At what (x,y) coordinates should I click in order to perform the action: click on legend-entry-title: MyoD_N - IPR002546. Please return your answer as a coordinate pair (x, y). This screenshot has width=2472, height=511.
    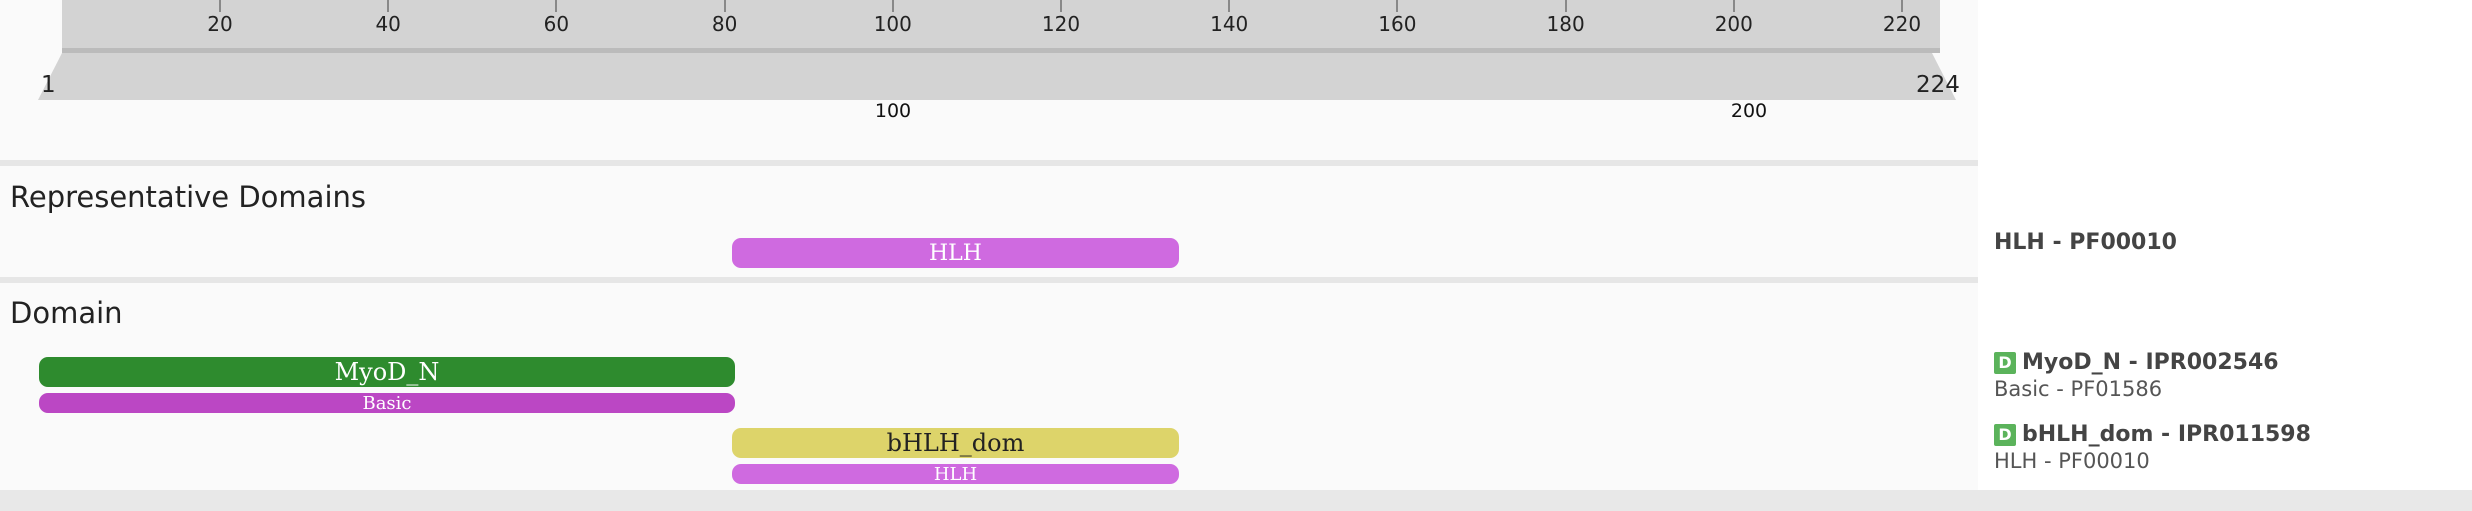
    Looking at the image, I should click on (2150, 362).